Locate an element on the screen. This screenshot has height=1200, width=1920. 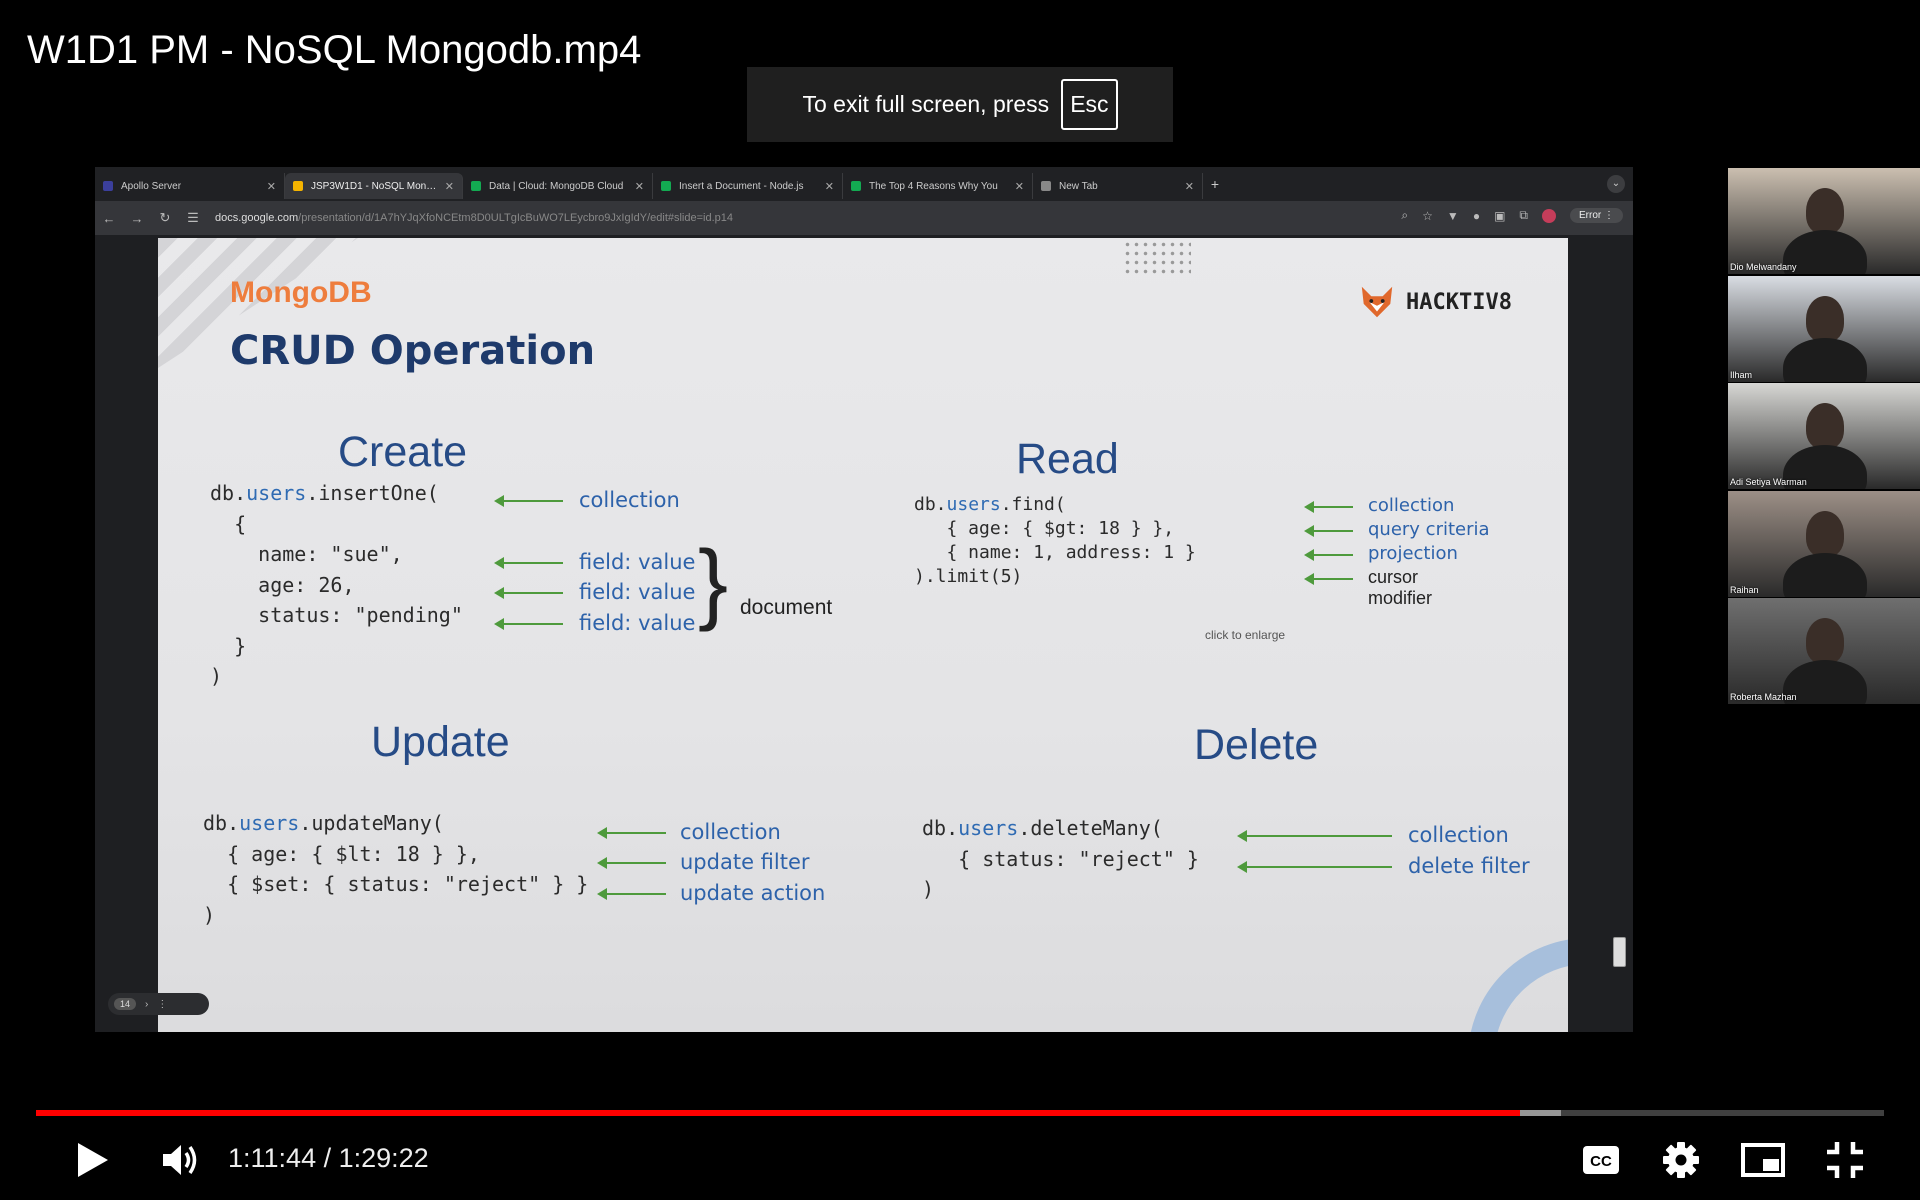
esc-key-hint: Esc is located at coordinates (1089, 104).